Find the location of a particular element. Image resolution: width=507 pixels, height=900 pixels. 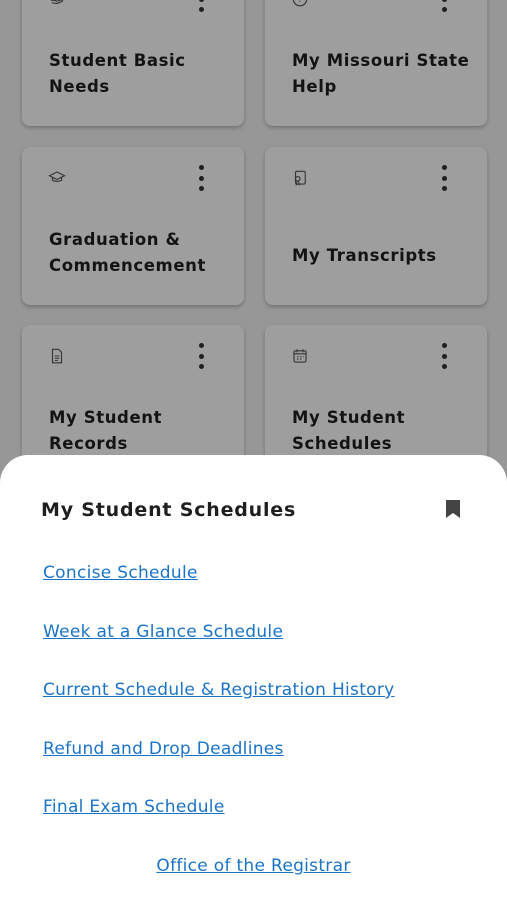

link-concise-schedule: Concise Schedule is located at coordinates (120, 573).